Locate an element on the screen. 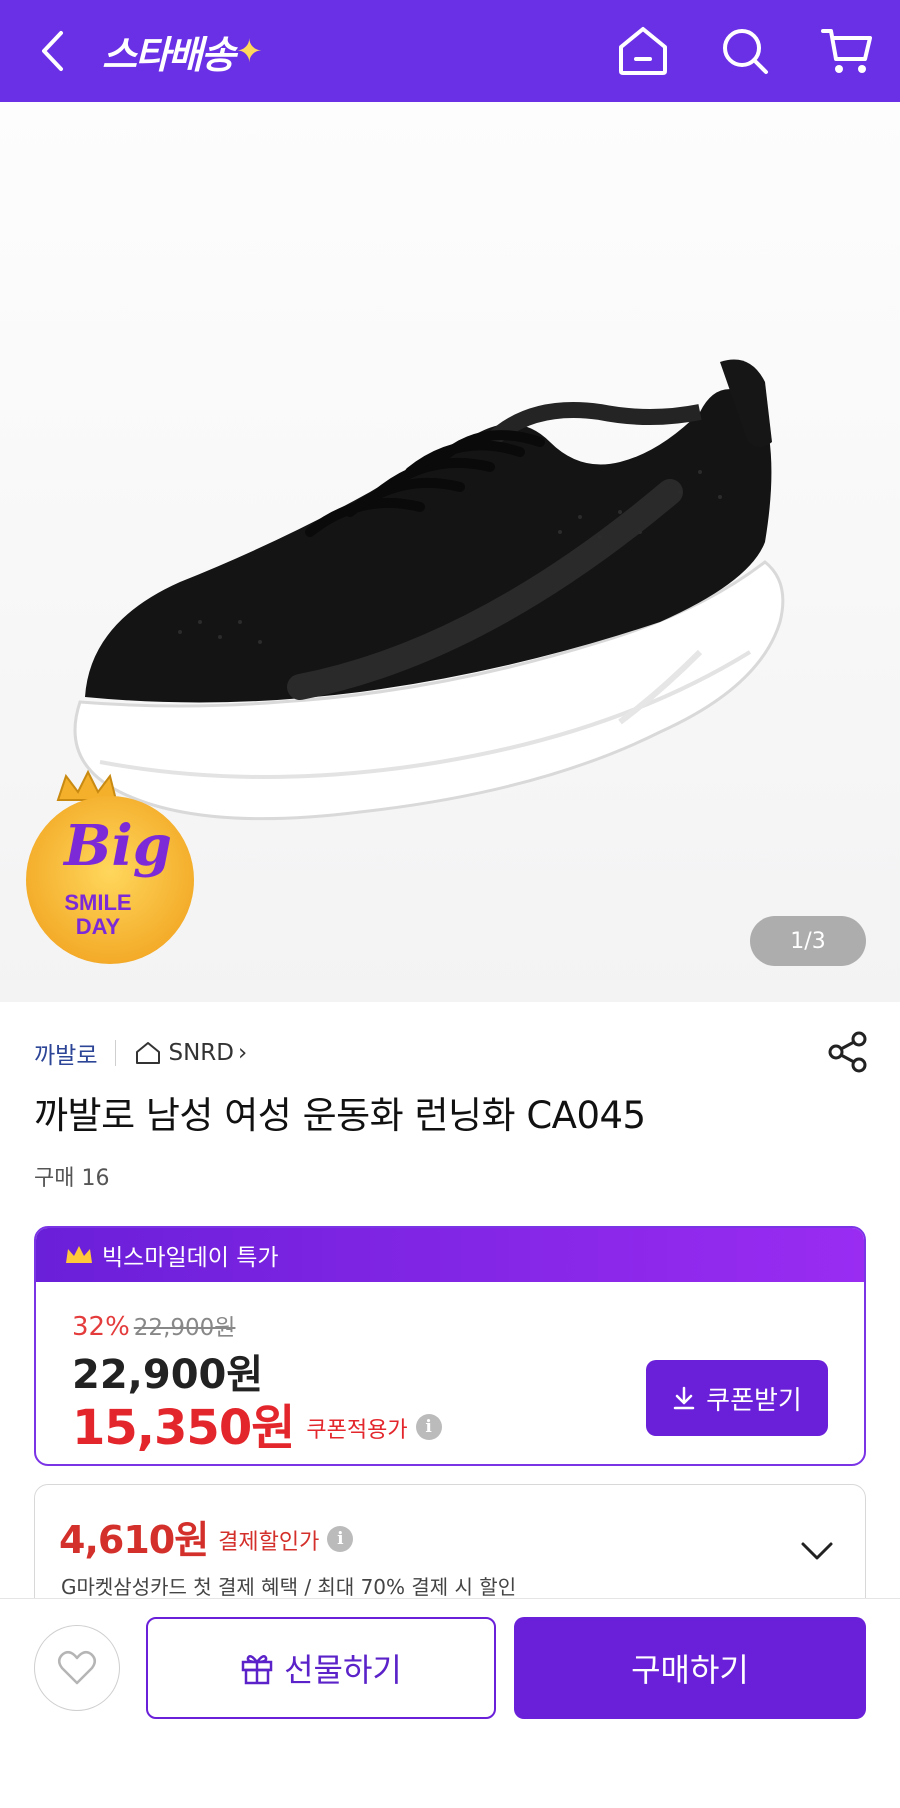 The width and height of the screenshot is (900, 1808). card-price-row: 4,610원 결제할인가 i is located at coordinates (206, 1536).